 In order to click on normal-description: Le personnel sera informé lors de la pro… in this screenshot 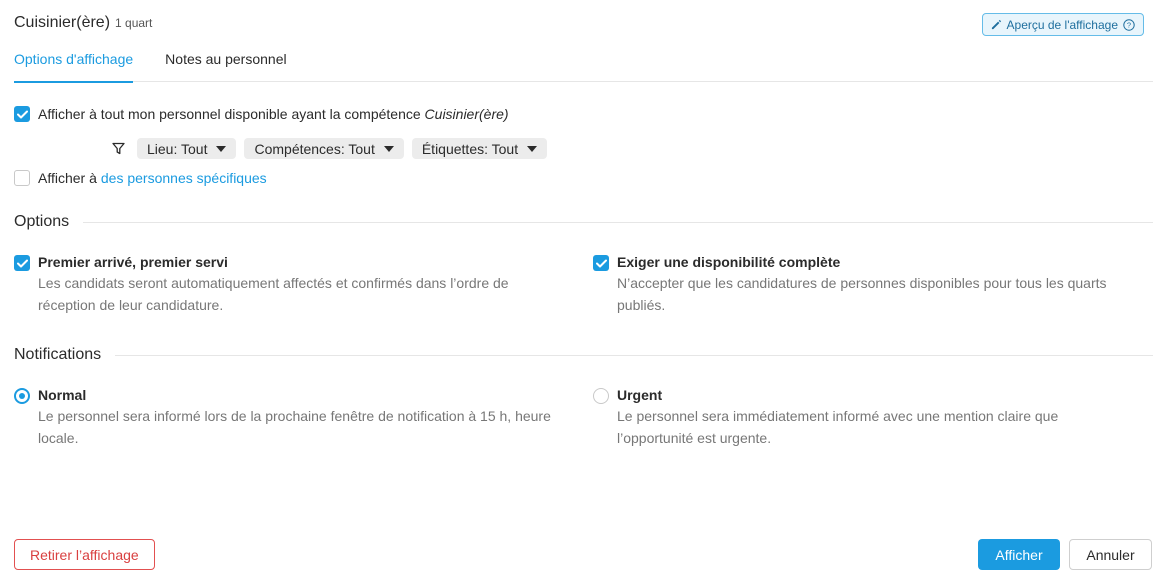, I will do `click(294, 427)`.